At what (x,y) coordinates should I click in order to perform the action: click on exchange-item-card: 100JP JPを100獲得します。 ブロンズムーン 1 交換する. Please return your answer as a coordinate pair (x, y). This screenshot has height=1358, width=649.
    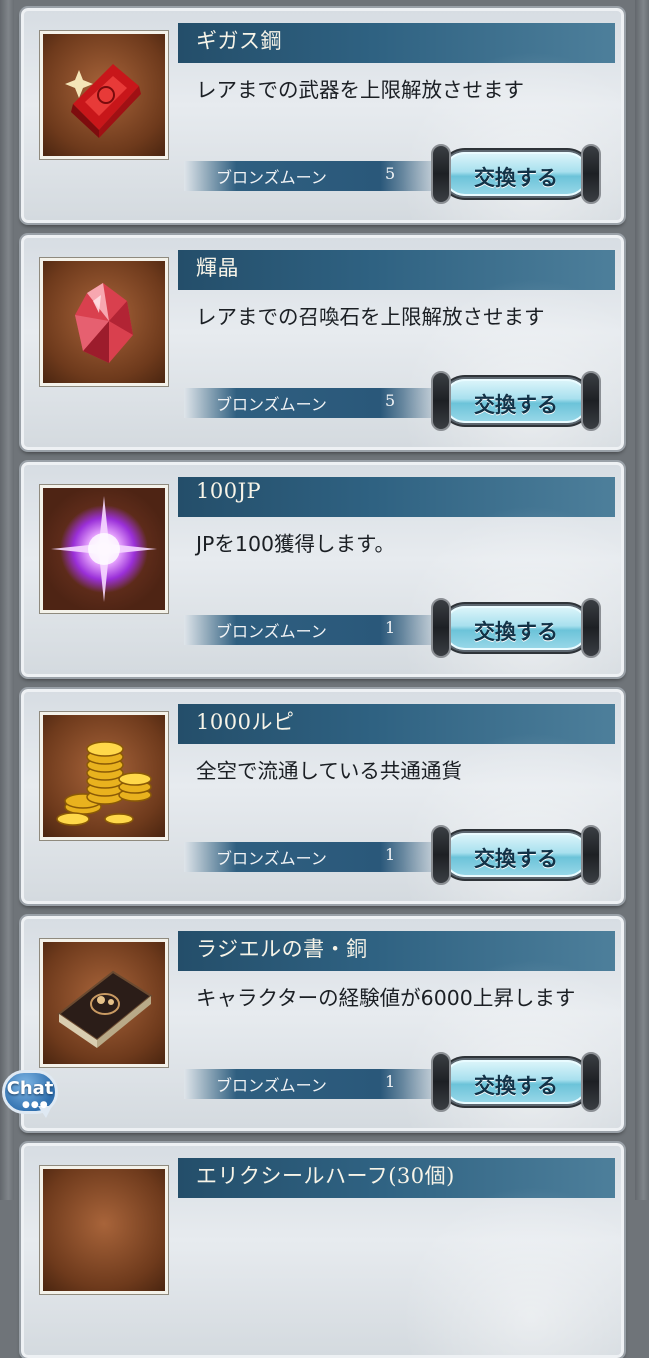
    Looking at the image, I should click on (322, 569).